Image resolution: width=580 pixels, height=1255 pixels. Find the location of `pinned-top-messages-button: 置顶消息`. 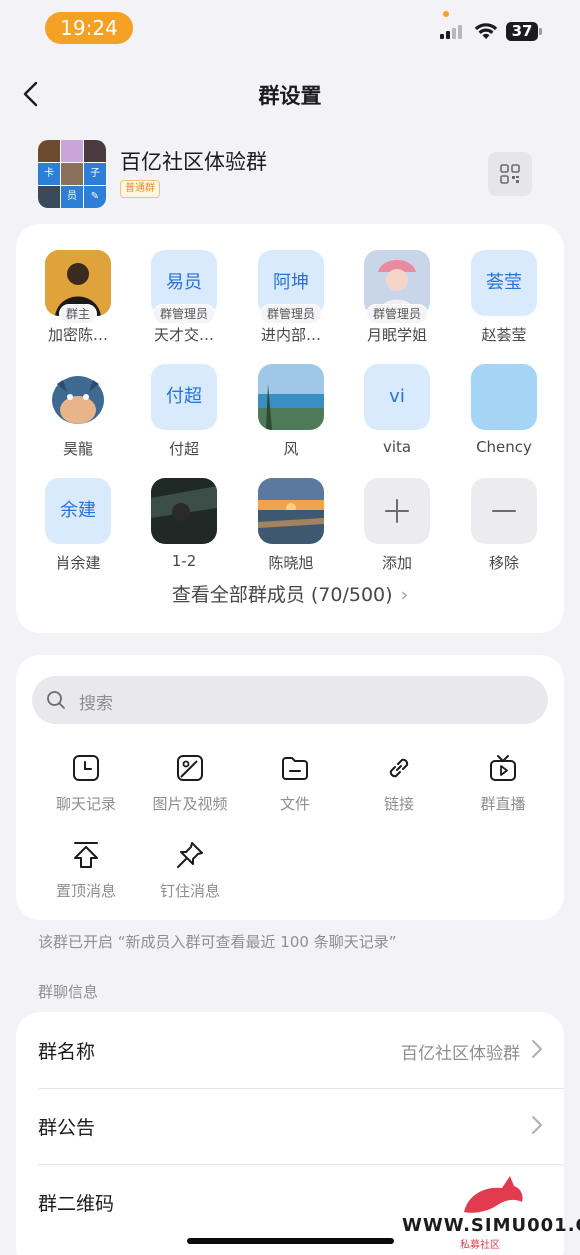

pinned-top-messages-button: 置顶消息 is located at coordinates (86, 870).